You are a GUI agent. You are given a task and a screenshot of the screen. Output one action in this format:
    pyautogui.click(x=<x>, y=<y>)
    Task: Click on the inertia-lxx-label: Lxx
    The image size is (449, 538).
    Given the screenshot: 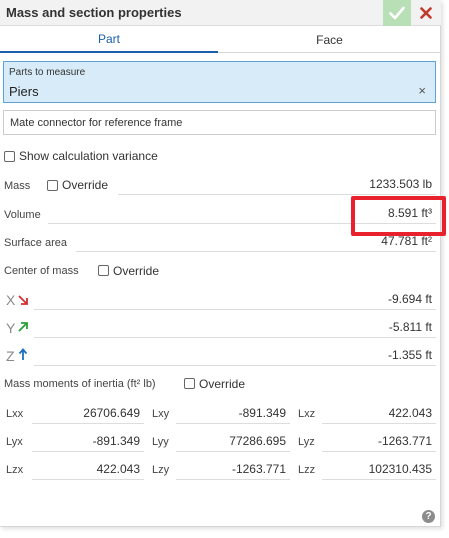 What is the action you would take?
    pyautogui.click(x=15, y=414)
    